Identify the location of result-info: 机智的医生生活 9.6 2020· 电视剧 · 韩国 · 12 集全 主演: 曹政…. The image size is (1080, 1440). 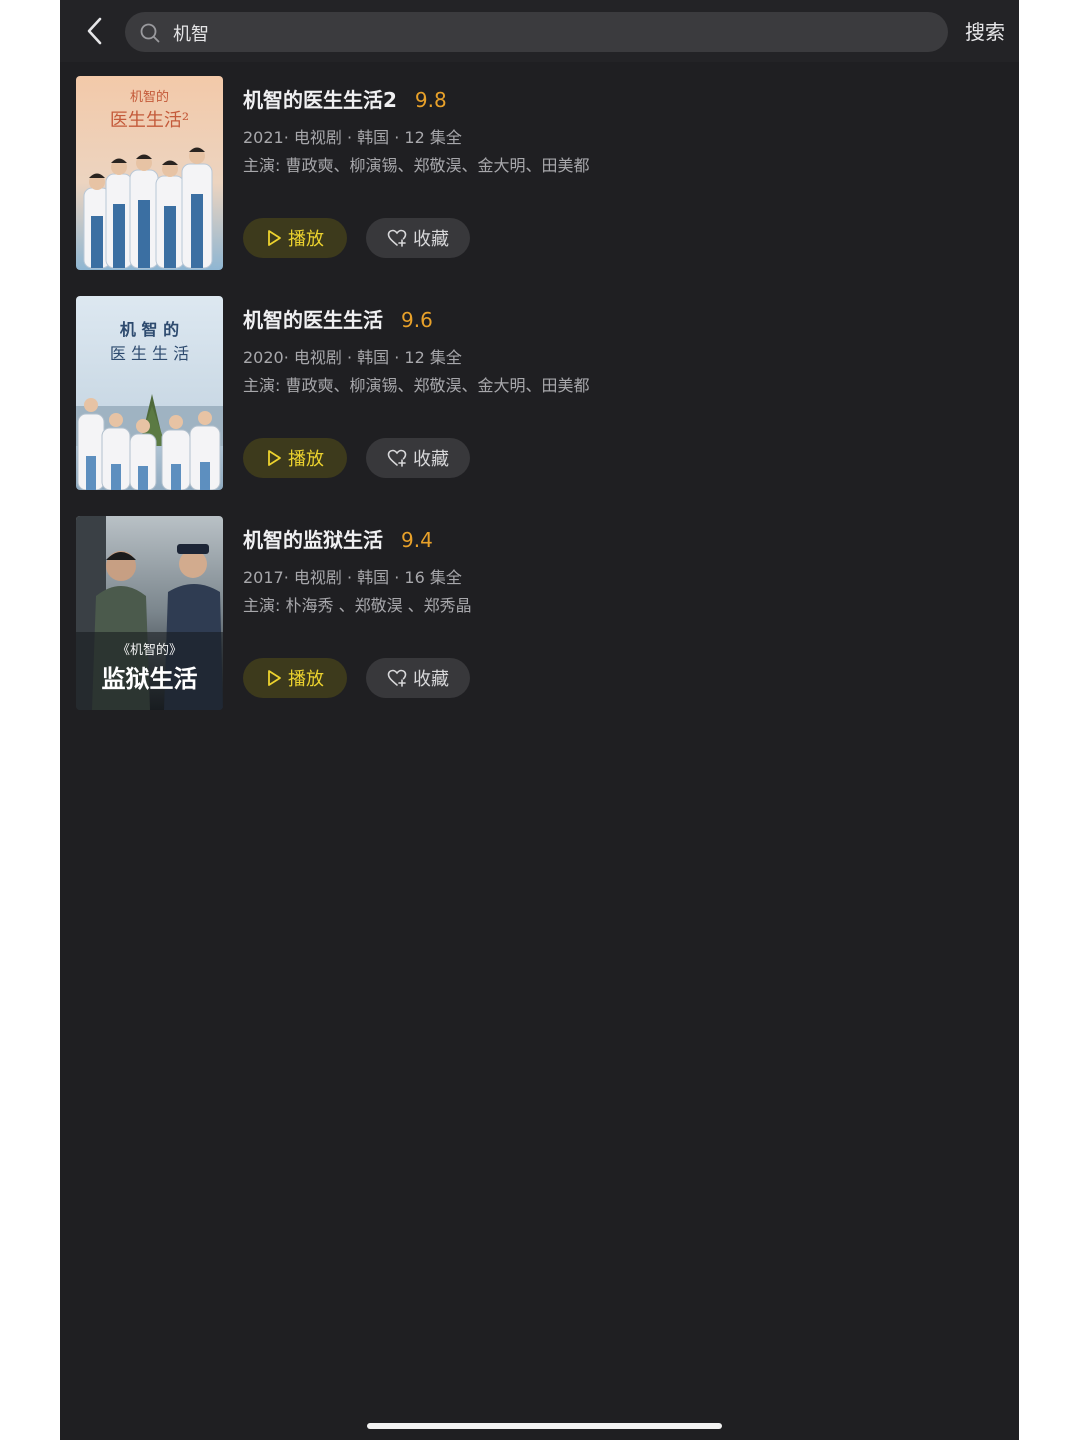
(603, 393).